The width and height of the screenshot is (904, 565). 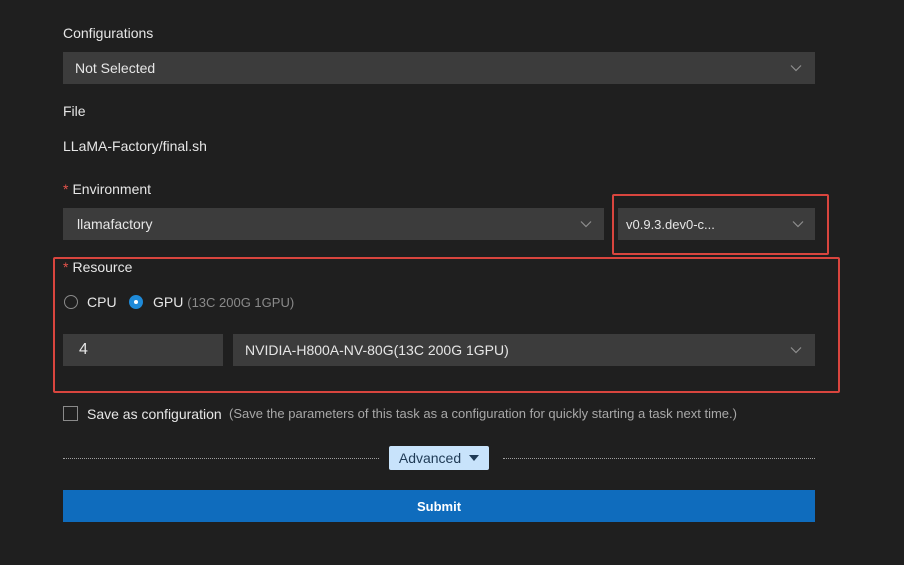 I want to click on gpu-spec-hint: (13C 200G 1GPU), so click(x=241, y=302).